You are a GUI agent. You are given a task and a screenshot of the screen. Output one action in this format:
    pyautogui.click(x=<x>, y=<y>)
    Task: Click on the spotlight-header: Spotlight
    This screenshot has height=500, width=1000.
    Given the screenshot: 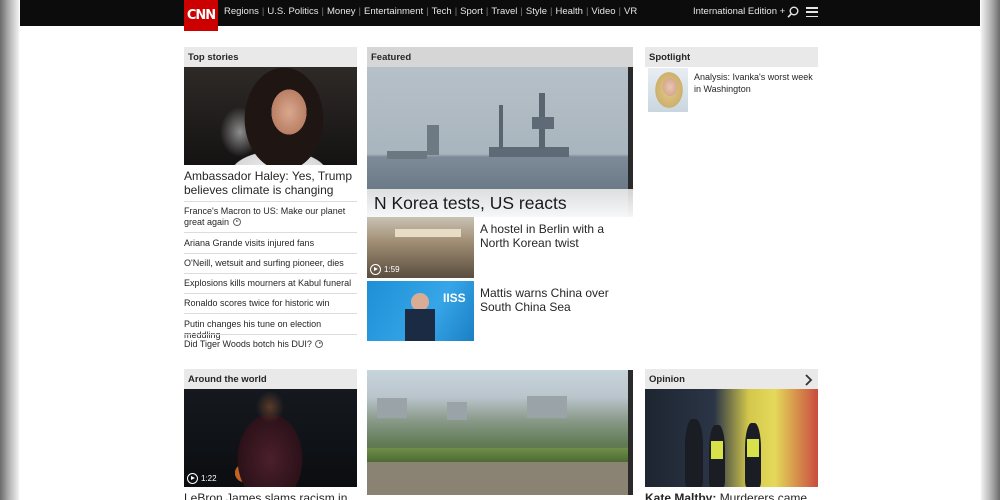 What is the action you would take?
    pyautogui.click(x=731, y=57)
    